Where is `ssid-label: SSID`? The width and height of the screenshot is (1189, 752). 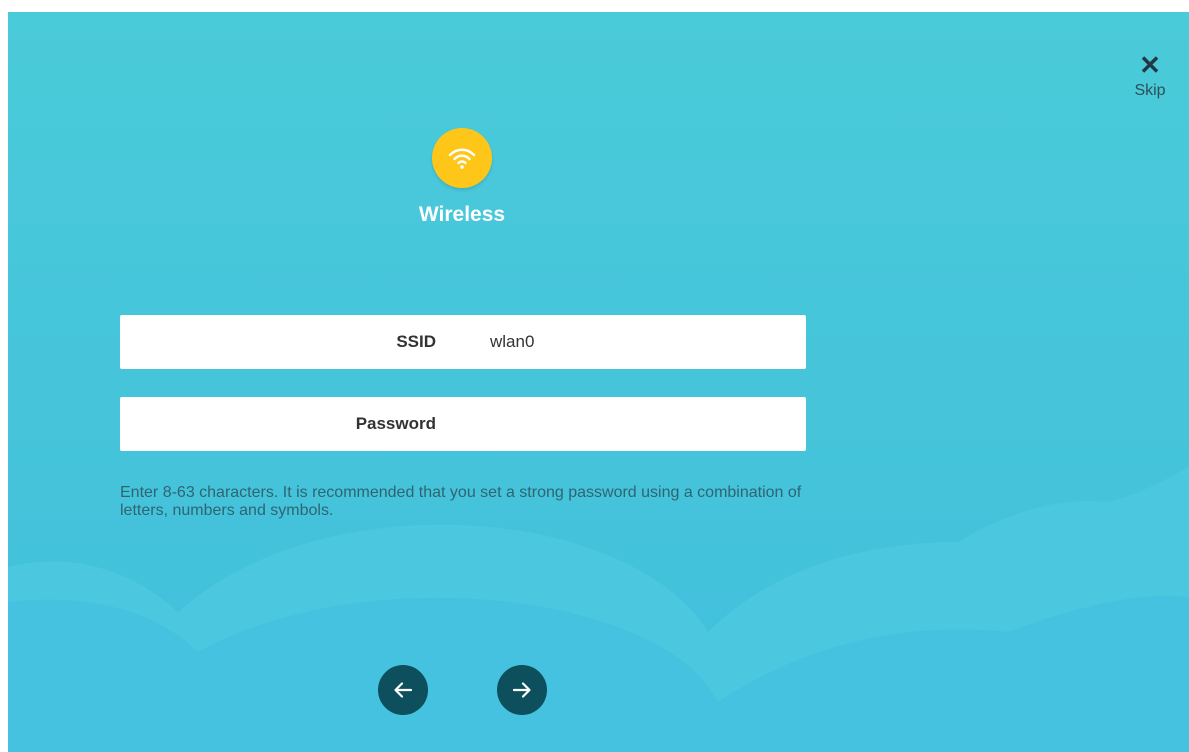
ssid-label: SSID is located at coordinates (416, 341).